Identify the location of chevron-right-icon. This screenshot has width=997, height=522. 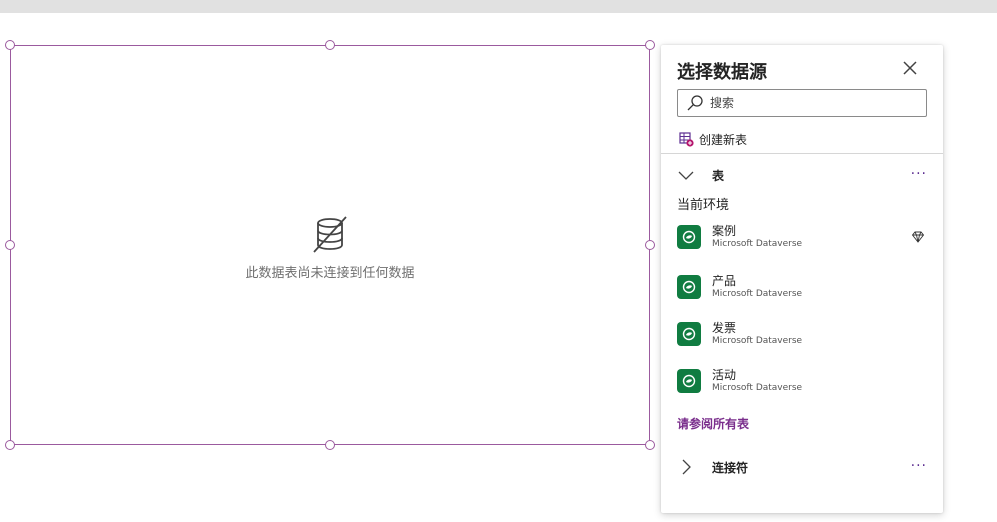
(686, 467).